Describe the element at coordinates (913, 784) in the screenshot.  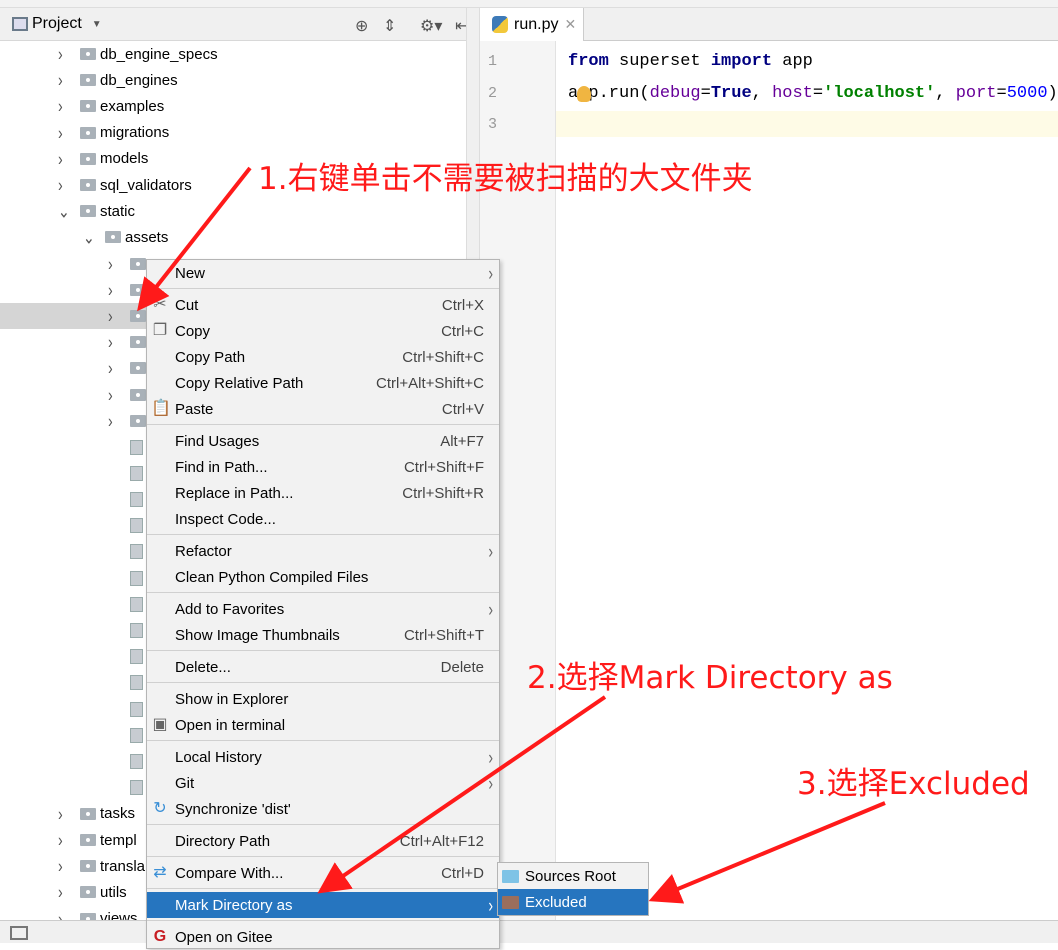
I see `annotation-step-3: 3.选择Excluded` at that location.